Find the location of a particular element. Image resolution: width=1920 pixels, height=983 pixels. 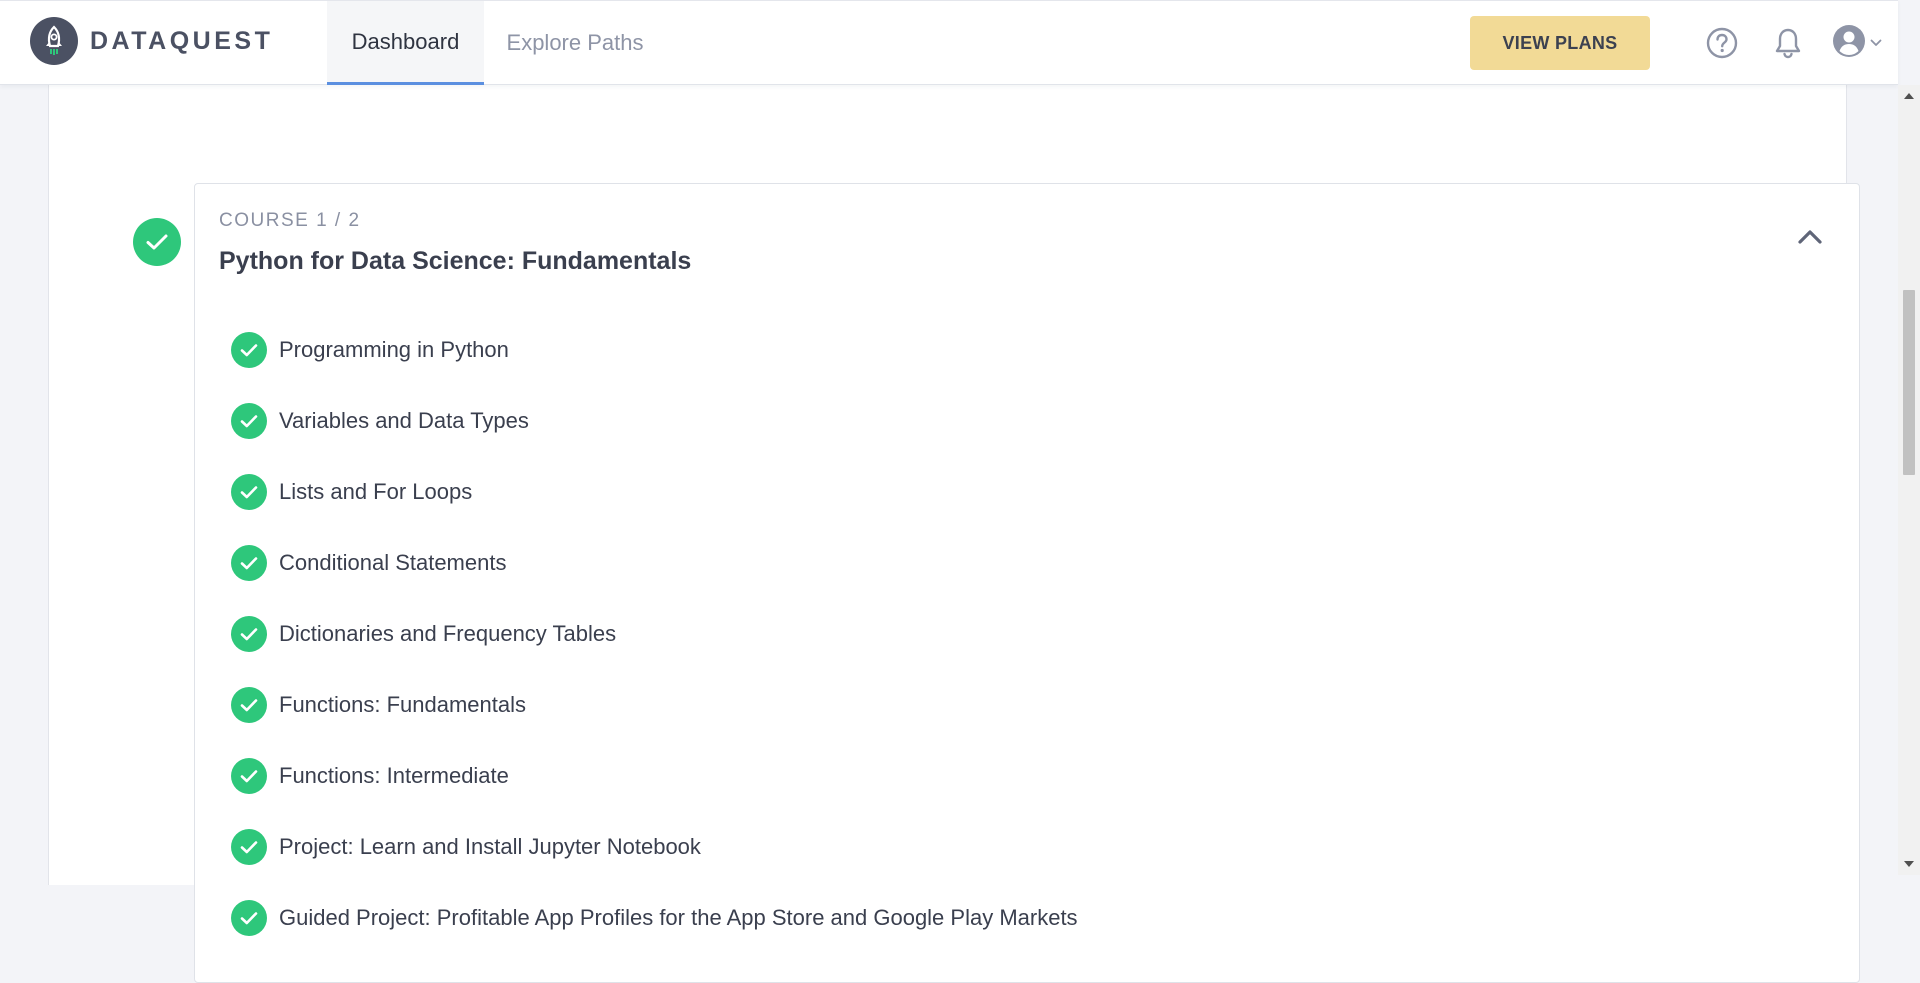

lesson-item: Functions: Intermediate is located at coordinates (654, 775).